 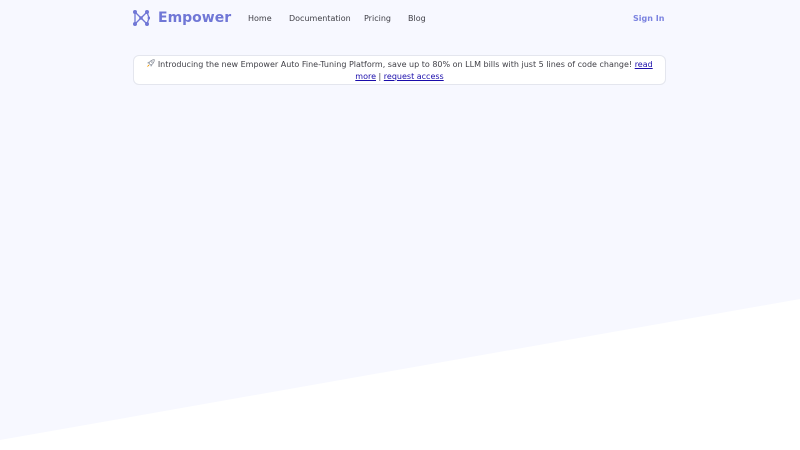 I want to click on nav-link-blog: Blog, so click(x=417, y=19).